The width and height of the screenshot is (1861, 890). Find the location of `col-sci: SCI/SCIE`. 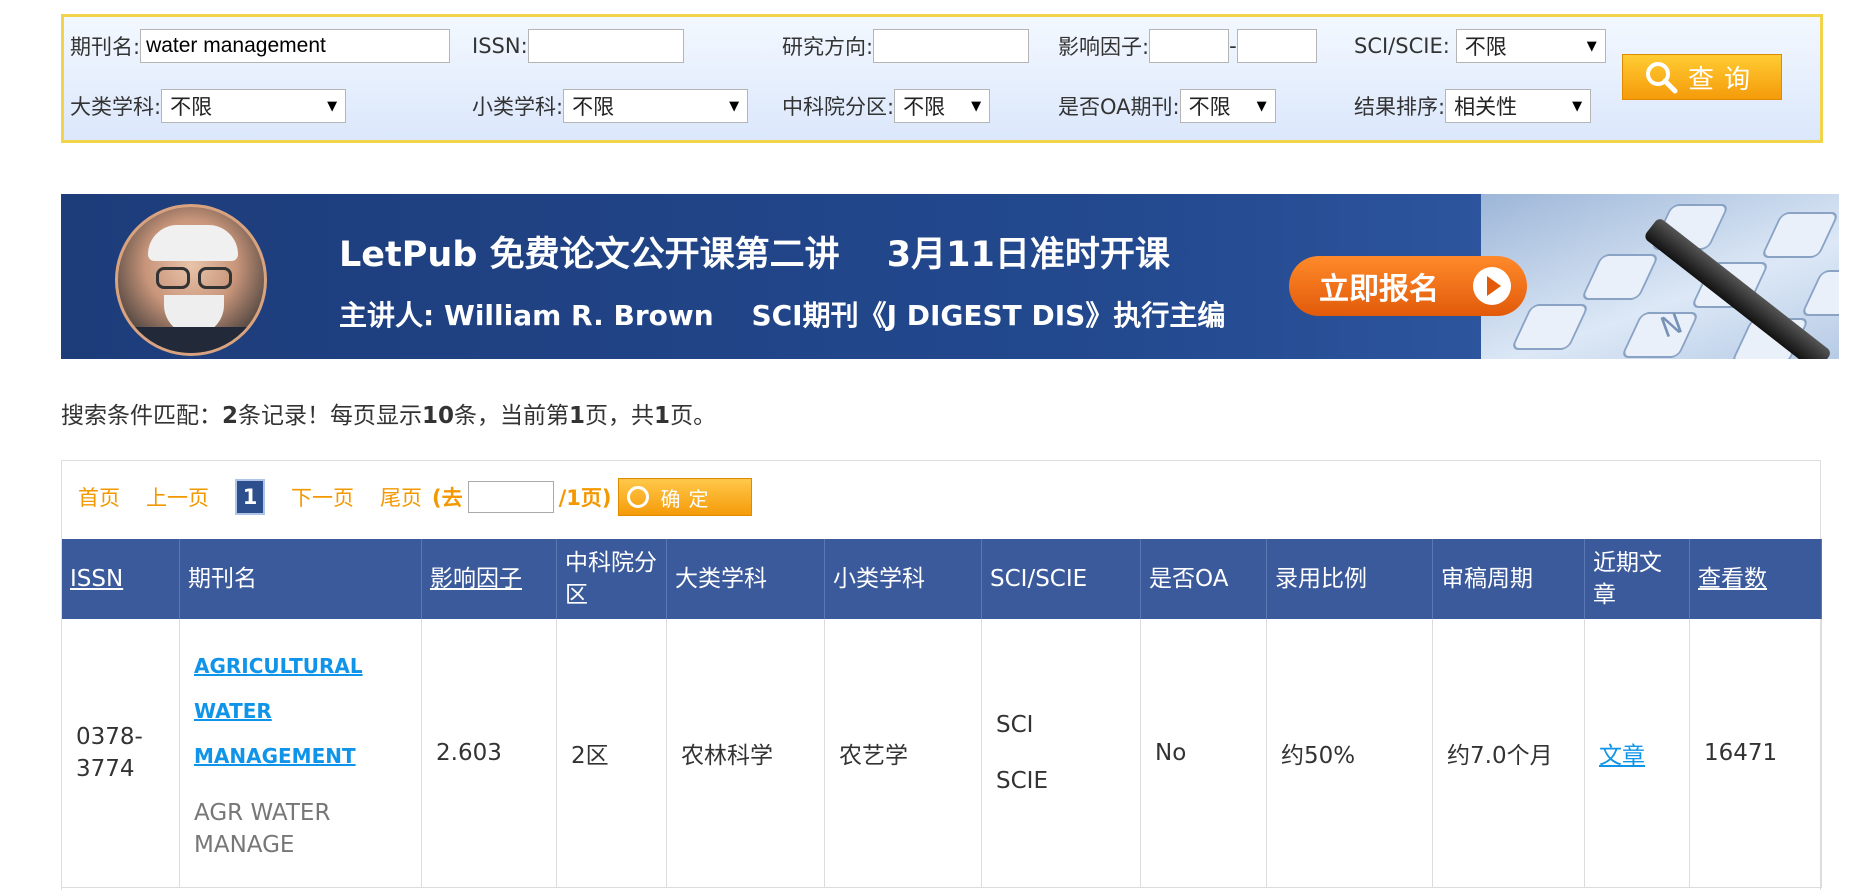

col-sci: SCI/SCIE is located at coordinates (1061, 579).